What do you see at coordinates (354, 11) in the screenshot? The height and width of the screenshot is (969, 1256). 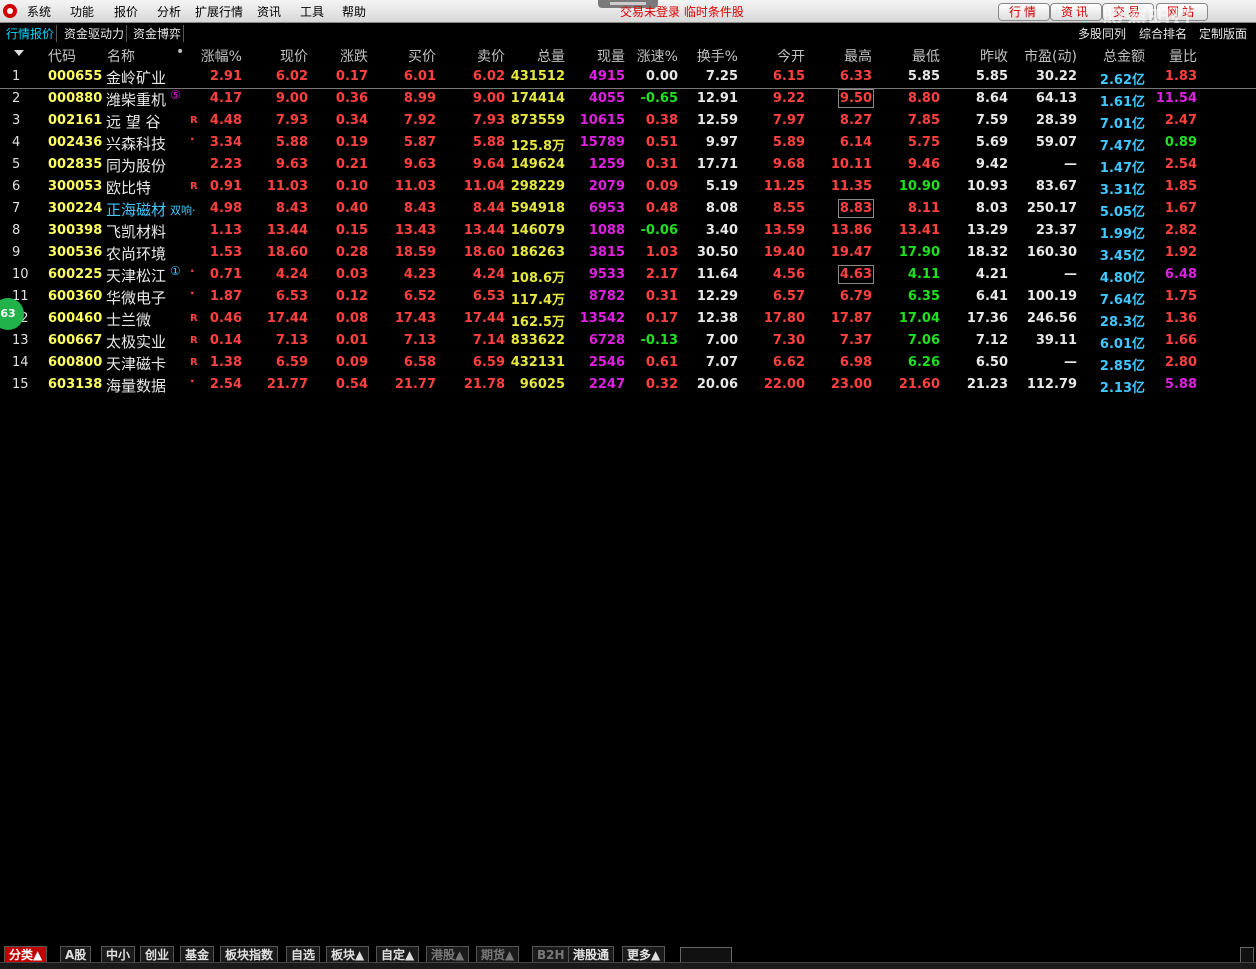 I see `menu-help: 帮助` at bounding box center [354, 11].